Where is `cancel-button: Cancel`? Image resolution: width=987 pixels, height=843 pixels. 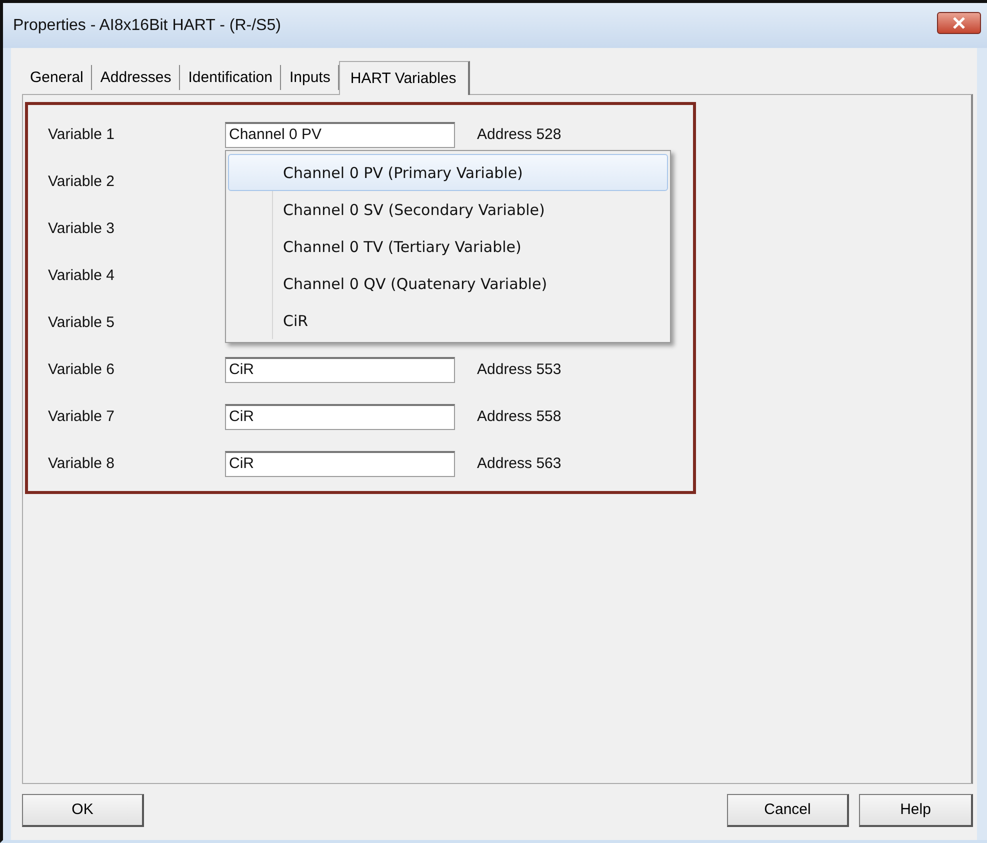 cancel-button: Cancel is located at coordinates (788, 810).